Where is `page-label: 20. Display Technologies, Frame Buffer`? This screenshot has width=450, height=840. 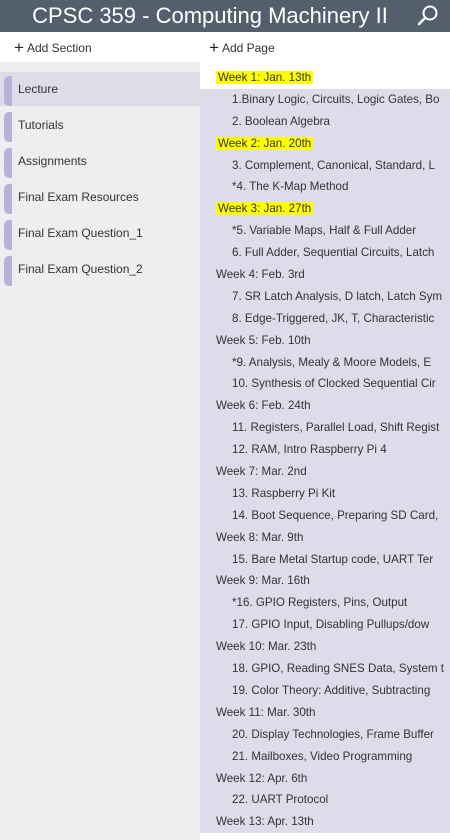
page-label: 20. Display Technologies, Frame Buffer is located at coordinates (333, 734).